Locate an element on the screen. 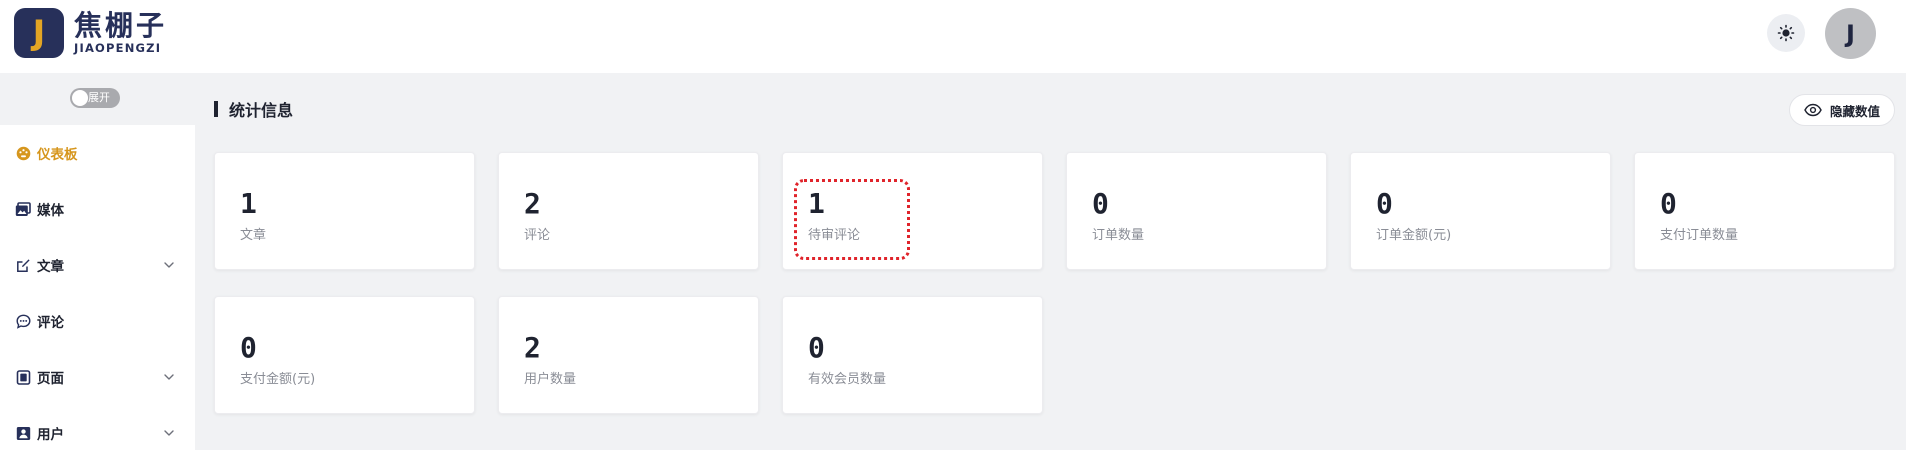 This screenshot has width=1906, height=450. stat-card-pending-comments: 1 待审评论 is located at coordinates (912, 211).